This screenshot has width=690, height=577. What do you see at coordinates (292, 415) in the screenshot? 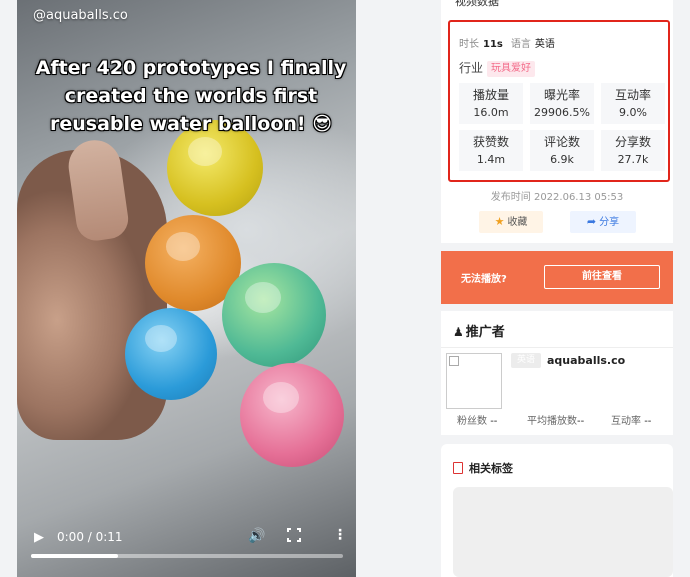
I see `balloon-pink` at bounding box center [292, 415].